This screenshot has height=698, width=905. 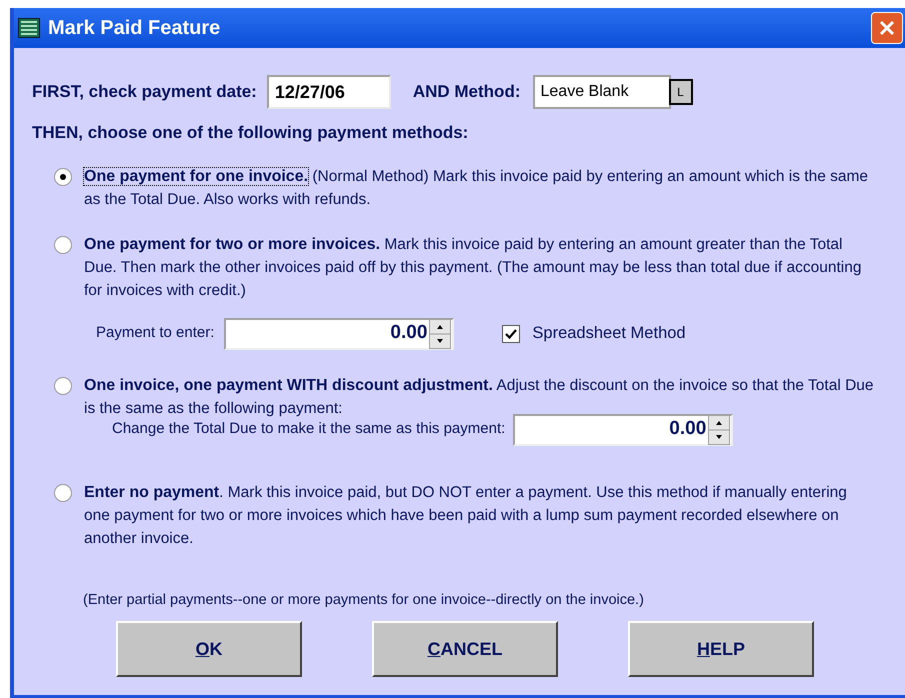 What do you see at coordinates (29, 28) in the screenshot?
I see `app-icon` at bounding box center [29, 28].